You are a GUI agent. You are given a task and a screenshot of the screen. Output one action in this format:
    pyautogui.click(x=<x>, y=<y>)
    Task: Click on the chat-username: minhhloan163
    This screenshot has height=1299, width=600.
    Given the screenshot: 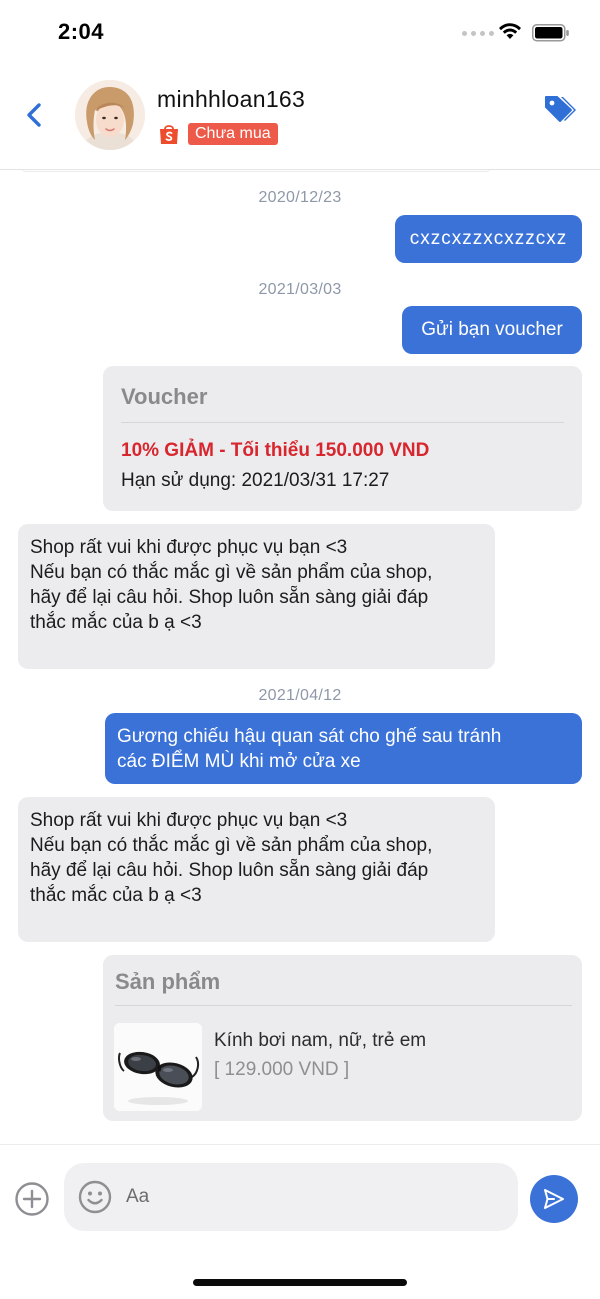 What is the action you would take?
    pyautogui.click(x=231, y=99)
    